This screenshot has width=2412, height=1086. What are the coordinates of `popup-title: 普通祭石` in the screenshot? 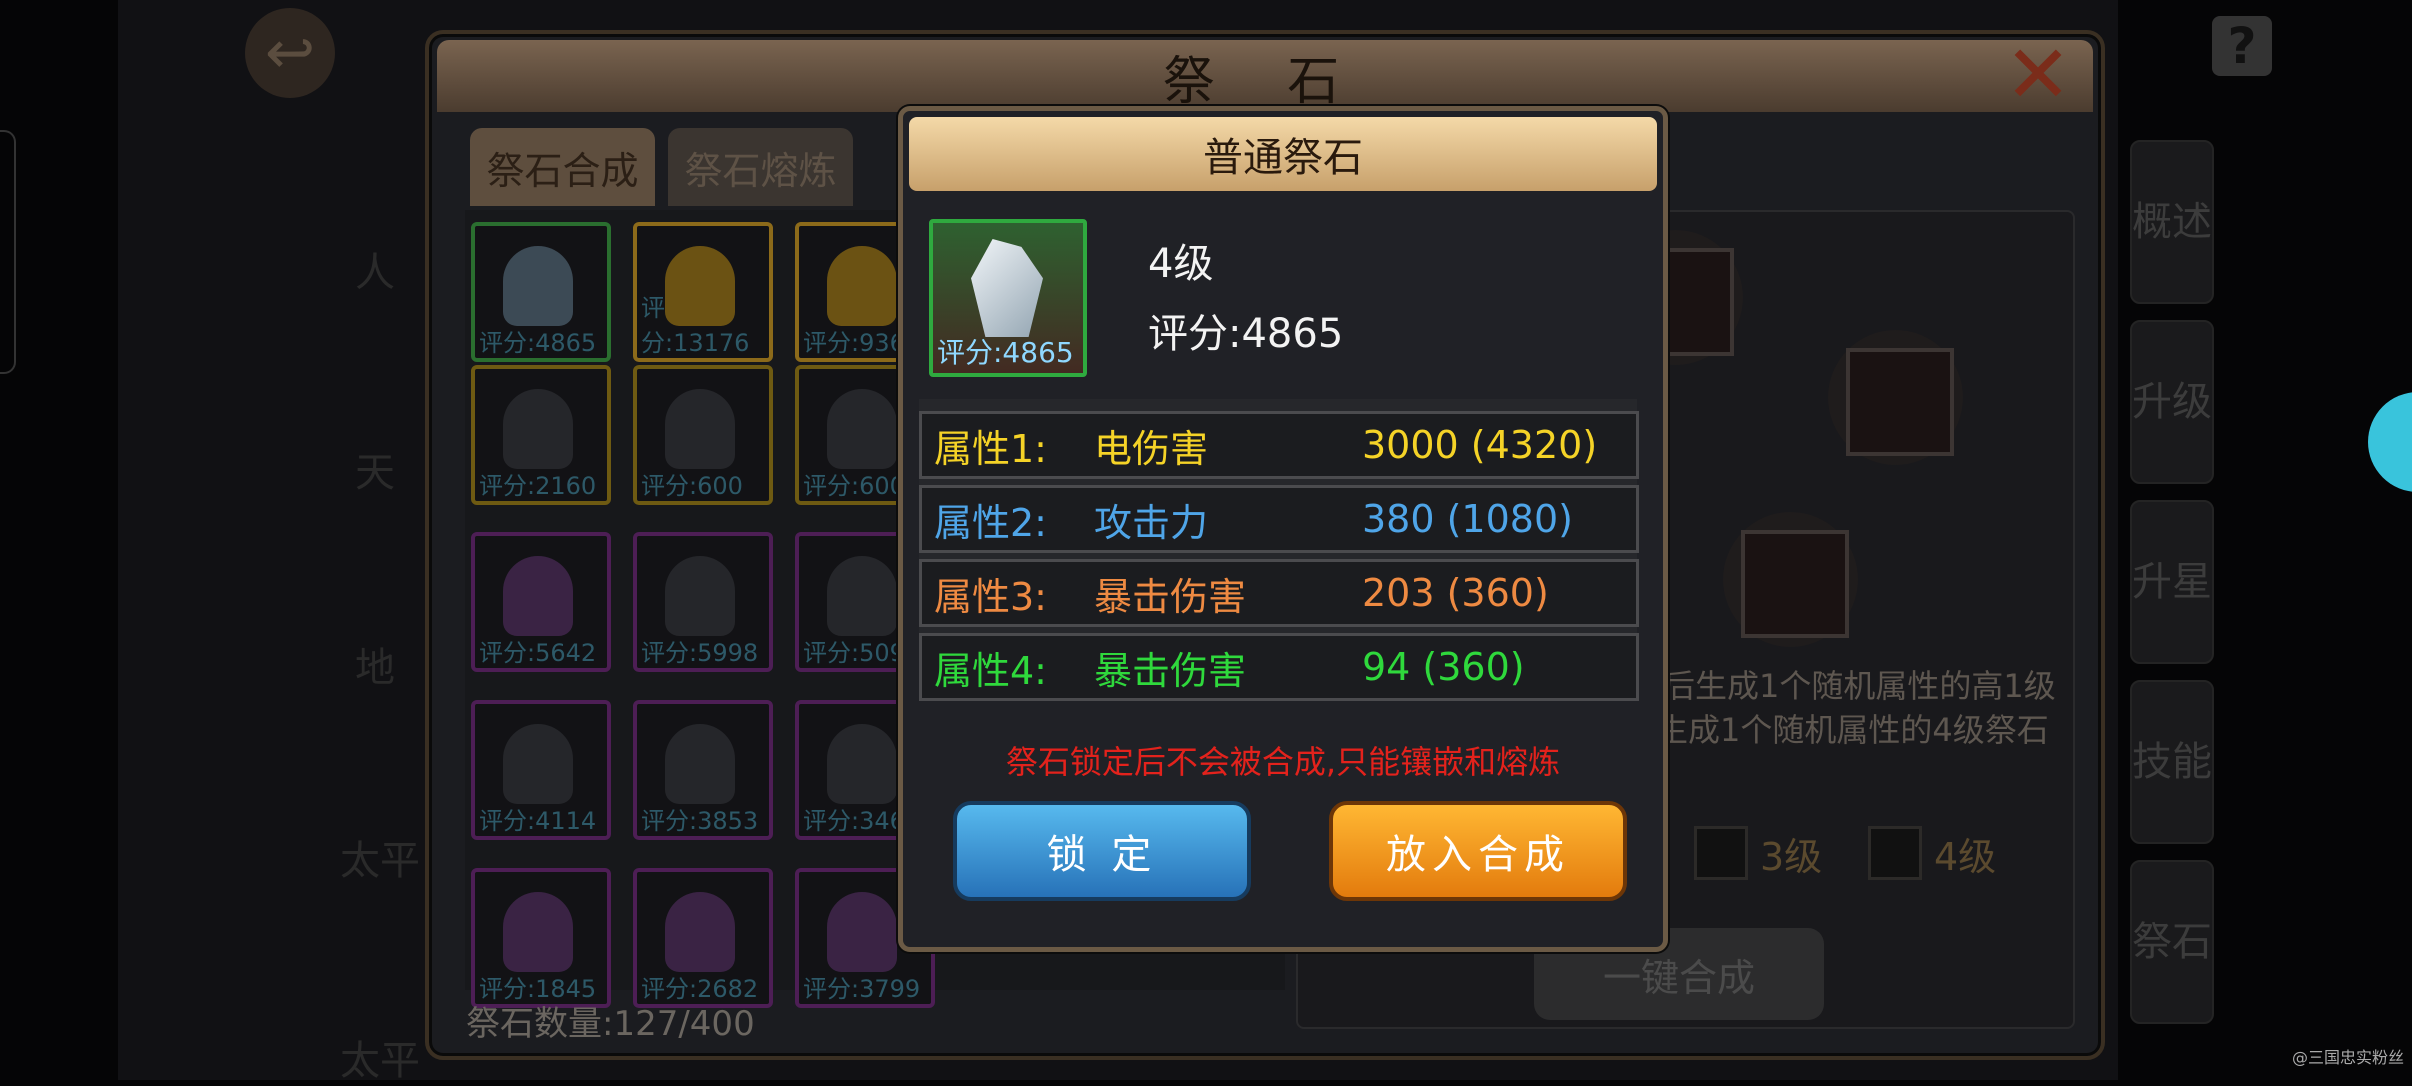 It's located at (1283, 154).